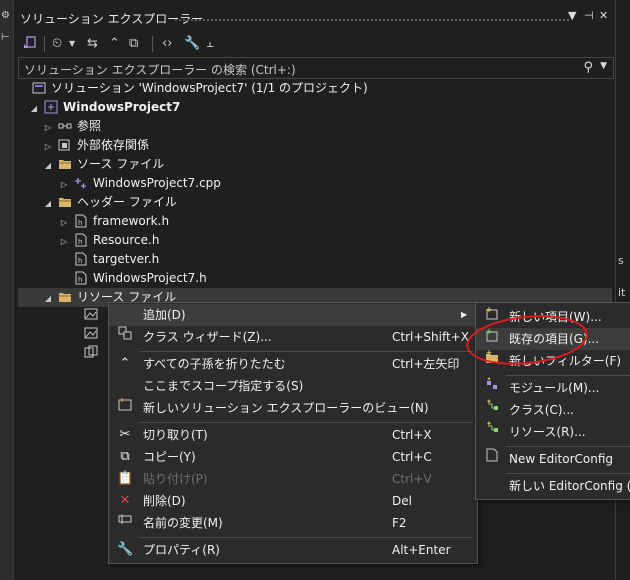 Image resolution: width=630 pixels, height=580 pixels. Describe the element at coordinates (192, 44) in the screenshot. I see `properties-wrench-icon: 🔧` at that location.